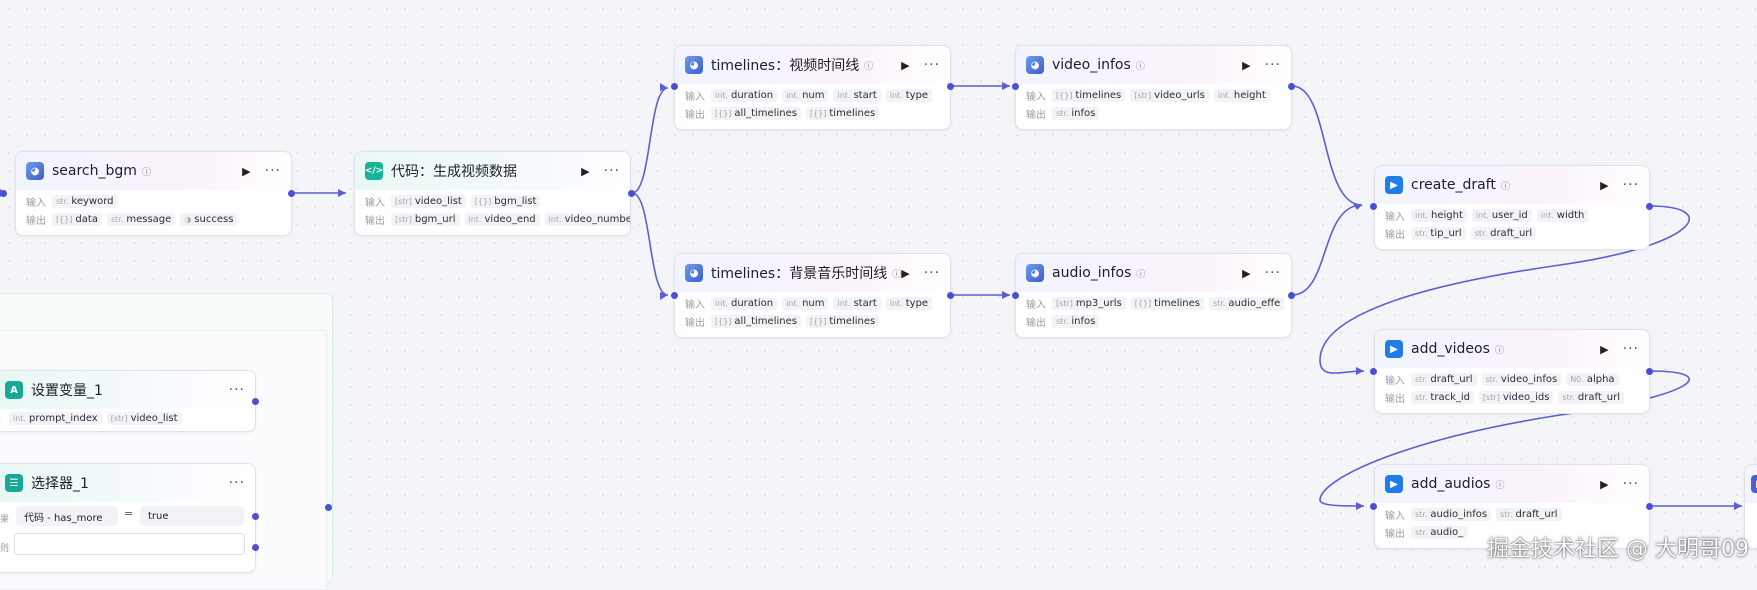 This screenshot has height=590, width=1757. What do you see at coordinates (752, 303) in the screenshot?
I see `param-name: duration` at bounding box center [752, 303].